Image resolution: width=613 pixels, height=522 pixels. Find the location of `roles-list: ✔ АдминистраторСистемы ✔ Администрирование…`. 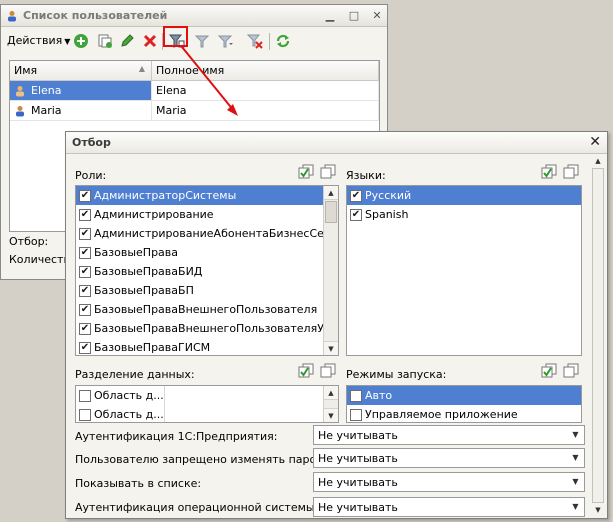

roles-list: ✔ АдминистраторСистемы ✔ Администрирование… is located at coordinates (207, 270).